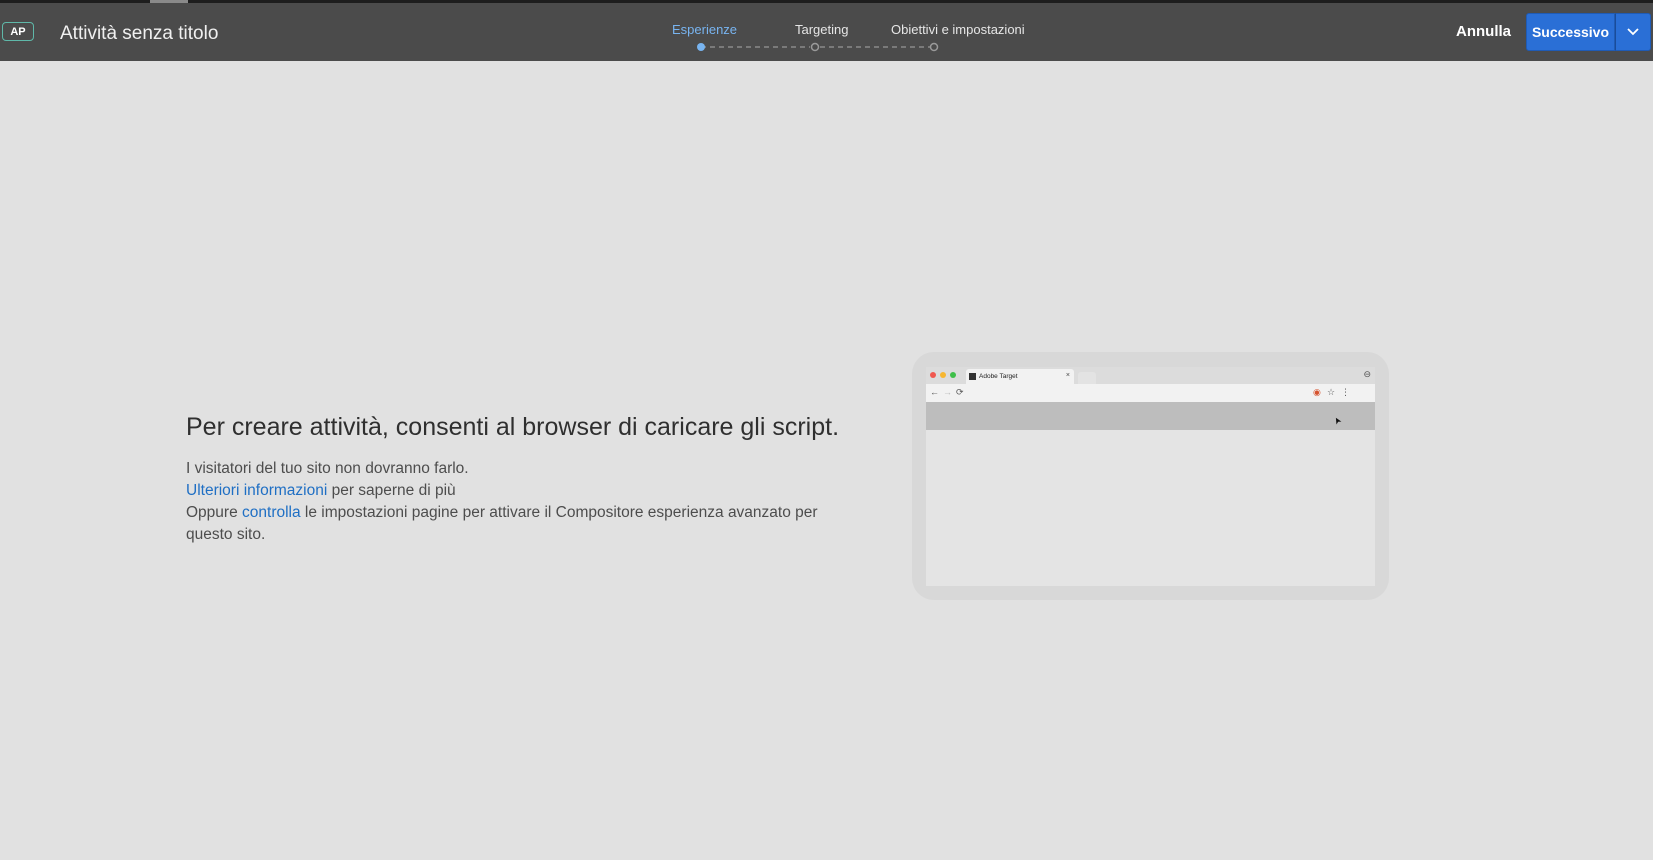  What do you see at coordinates (1020, 376) in the screenshot?
I see `browser-tab: Adobe Target ×` at bounding box center [1020, 376].